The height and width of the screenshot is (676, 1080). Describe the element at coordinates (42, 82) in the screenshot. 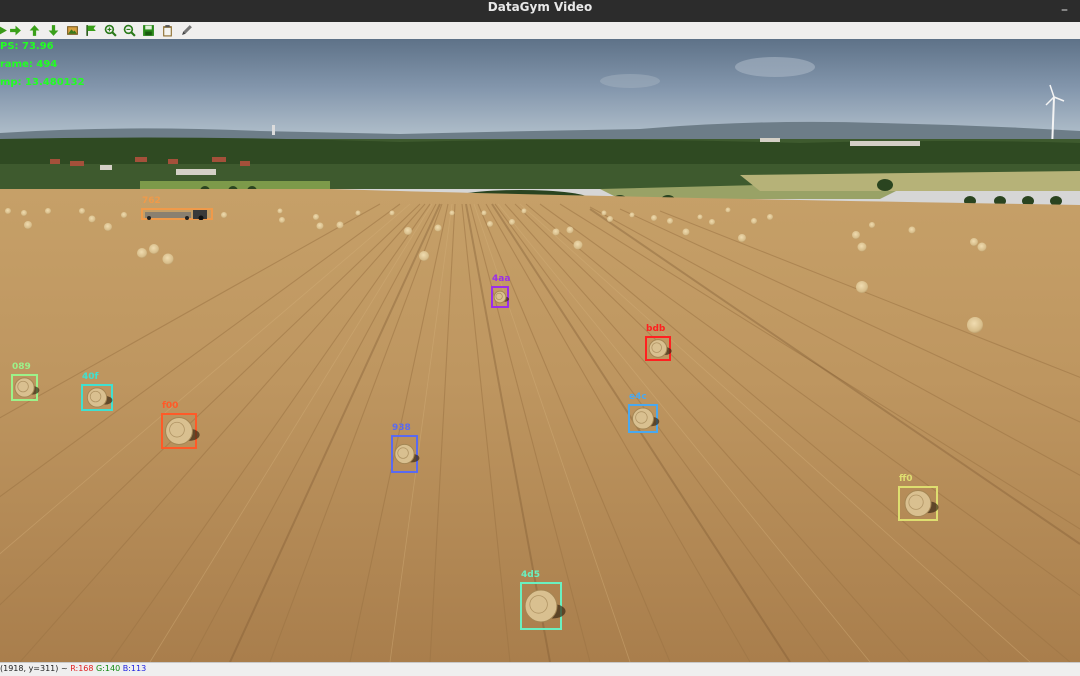

I see `timestamp-readout: mp: 13.480132` at that location.